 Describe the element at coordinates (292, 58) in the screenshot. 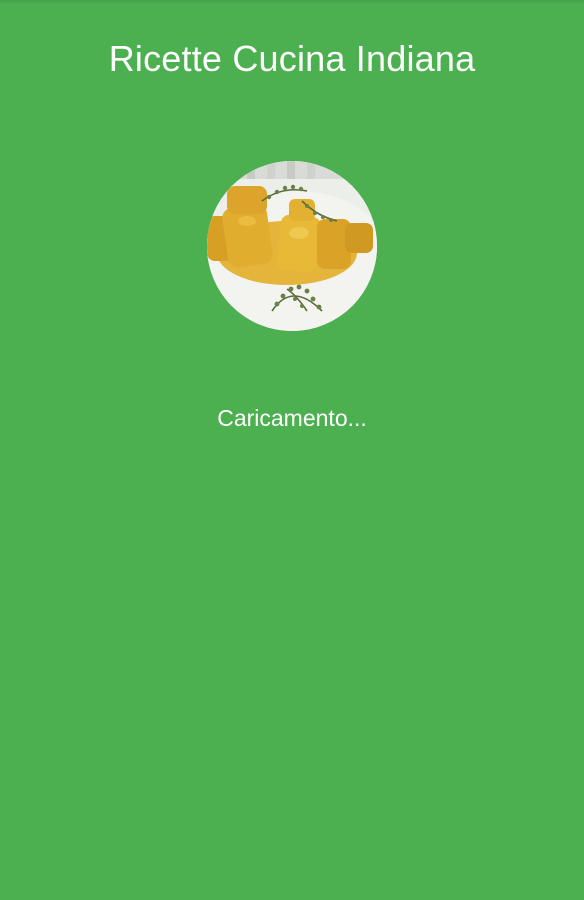

I see `app-title: Ricette Cucina Indiana` at that location.